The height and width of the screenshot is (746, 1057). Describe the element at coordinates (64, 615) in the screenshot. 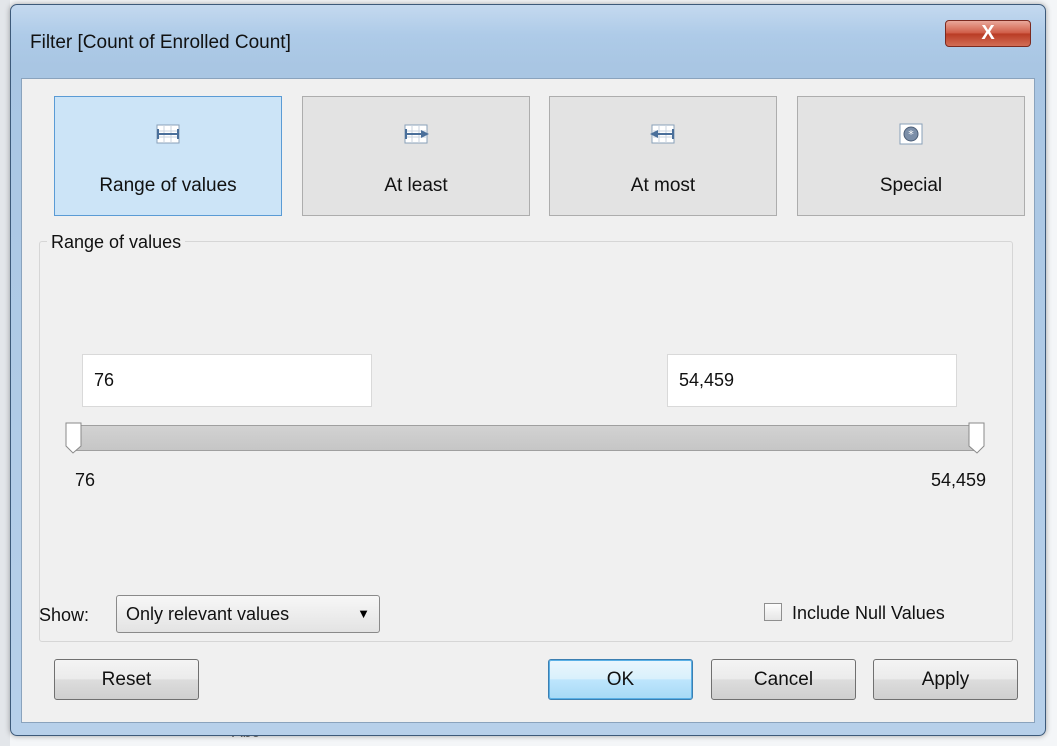

I see `show-label: Show:` at that location.